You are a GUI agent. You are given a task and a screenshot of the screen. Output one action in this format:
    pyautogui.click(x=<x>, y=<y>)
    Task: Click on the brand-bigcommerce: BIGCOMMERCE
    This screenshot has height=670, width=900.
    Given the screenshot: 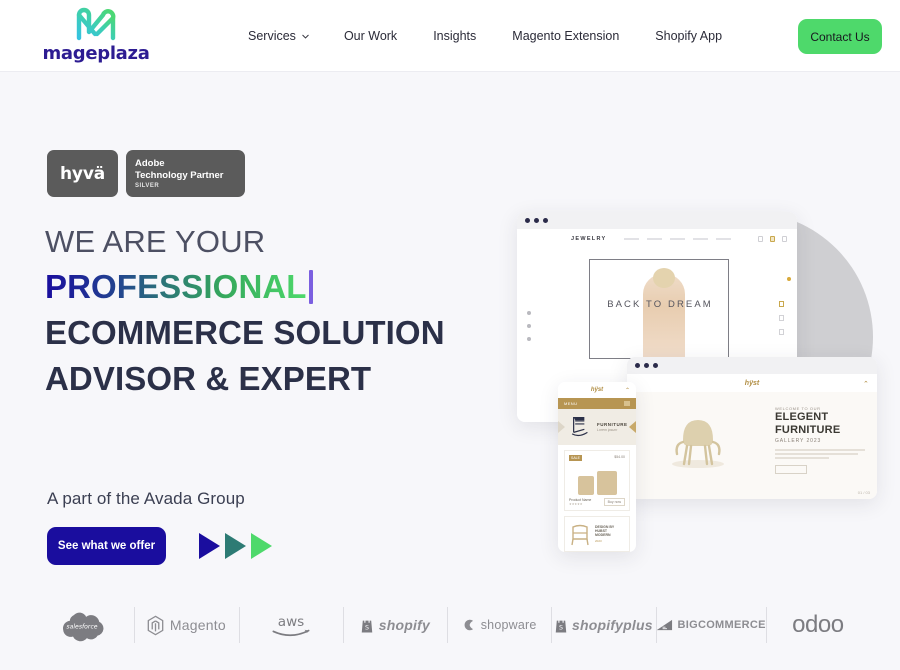 What is the action you would take?
    pyautogui.click(x=710, y=625)
    